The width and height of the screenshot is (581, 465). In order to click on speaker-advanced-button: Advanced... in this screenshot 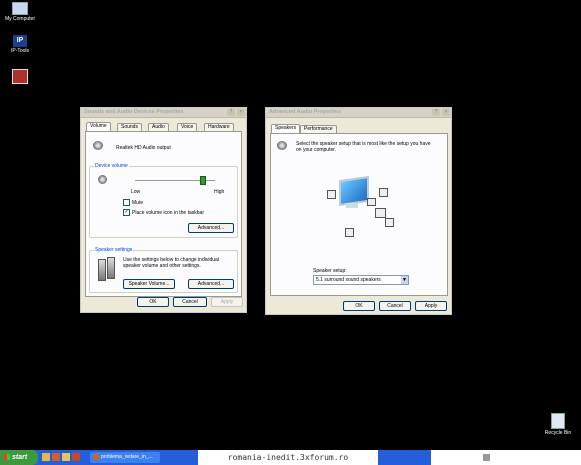, I will do `click(211, 284)`.